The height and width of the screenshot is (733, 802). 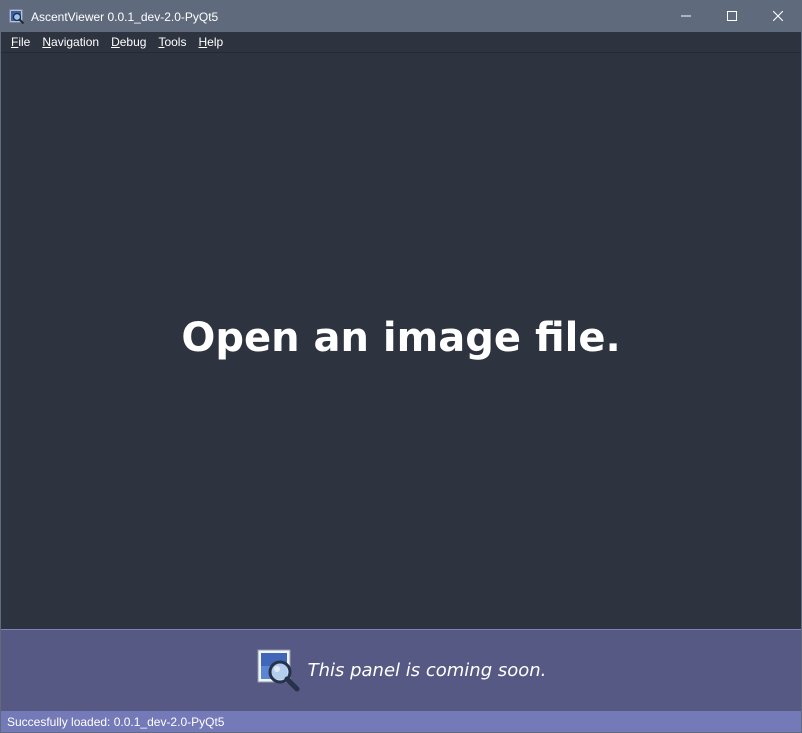 I want to click on status-message: Succesfully loaded: 0.0.1_dev-2.0-PyQt5, so click(x=116, y=721).